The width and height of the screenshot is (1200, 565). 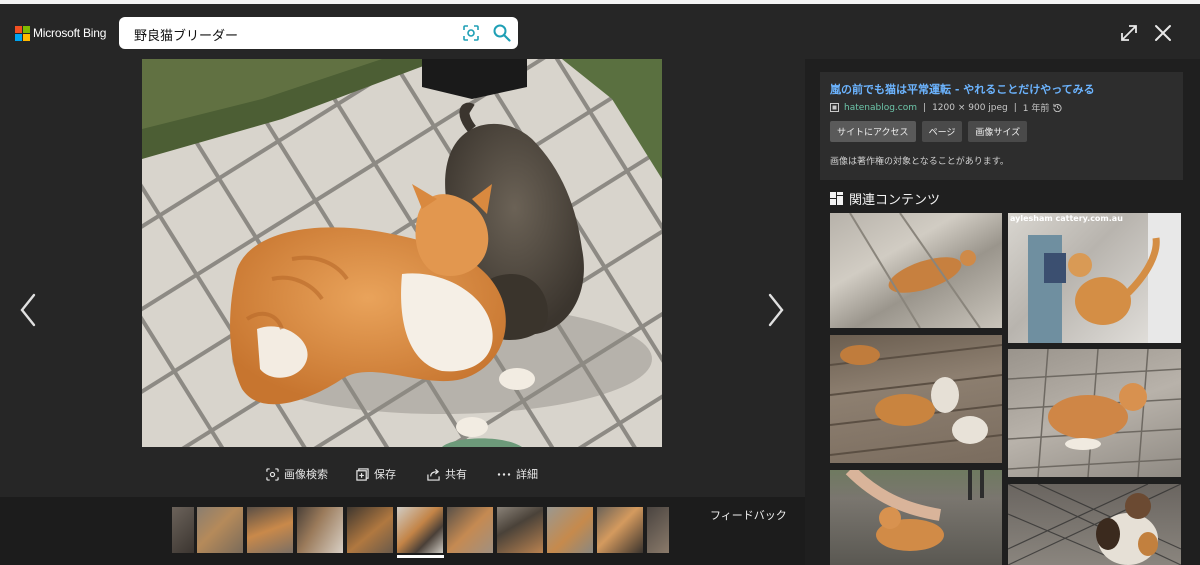 What do you see at coordinates (504, 474) in the screenshot?
I see `more-icon` at bounding box center [504, 474].